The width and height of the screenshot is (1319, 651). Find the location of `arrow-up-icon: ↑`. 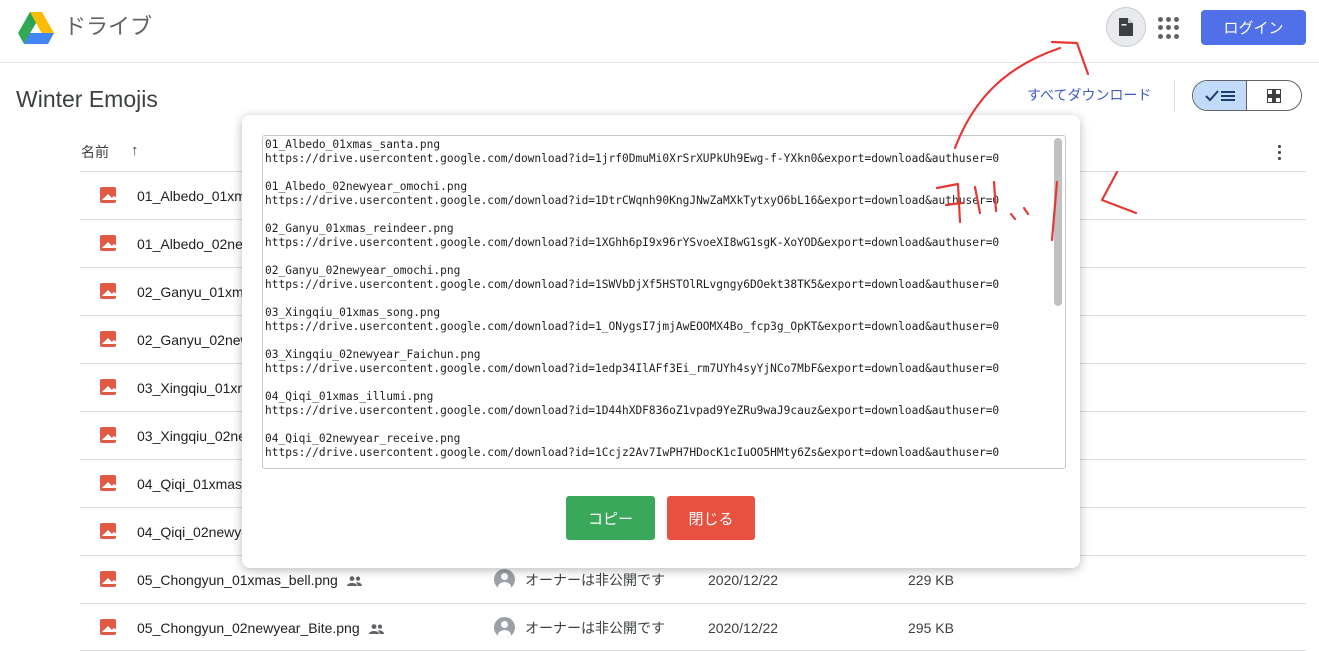

arrow-up-icon: ↑ is located at coordinates (135, 151).